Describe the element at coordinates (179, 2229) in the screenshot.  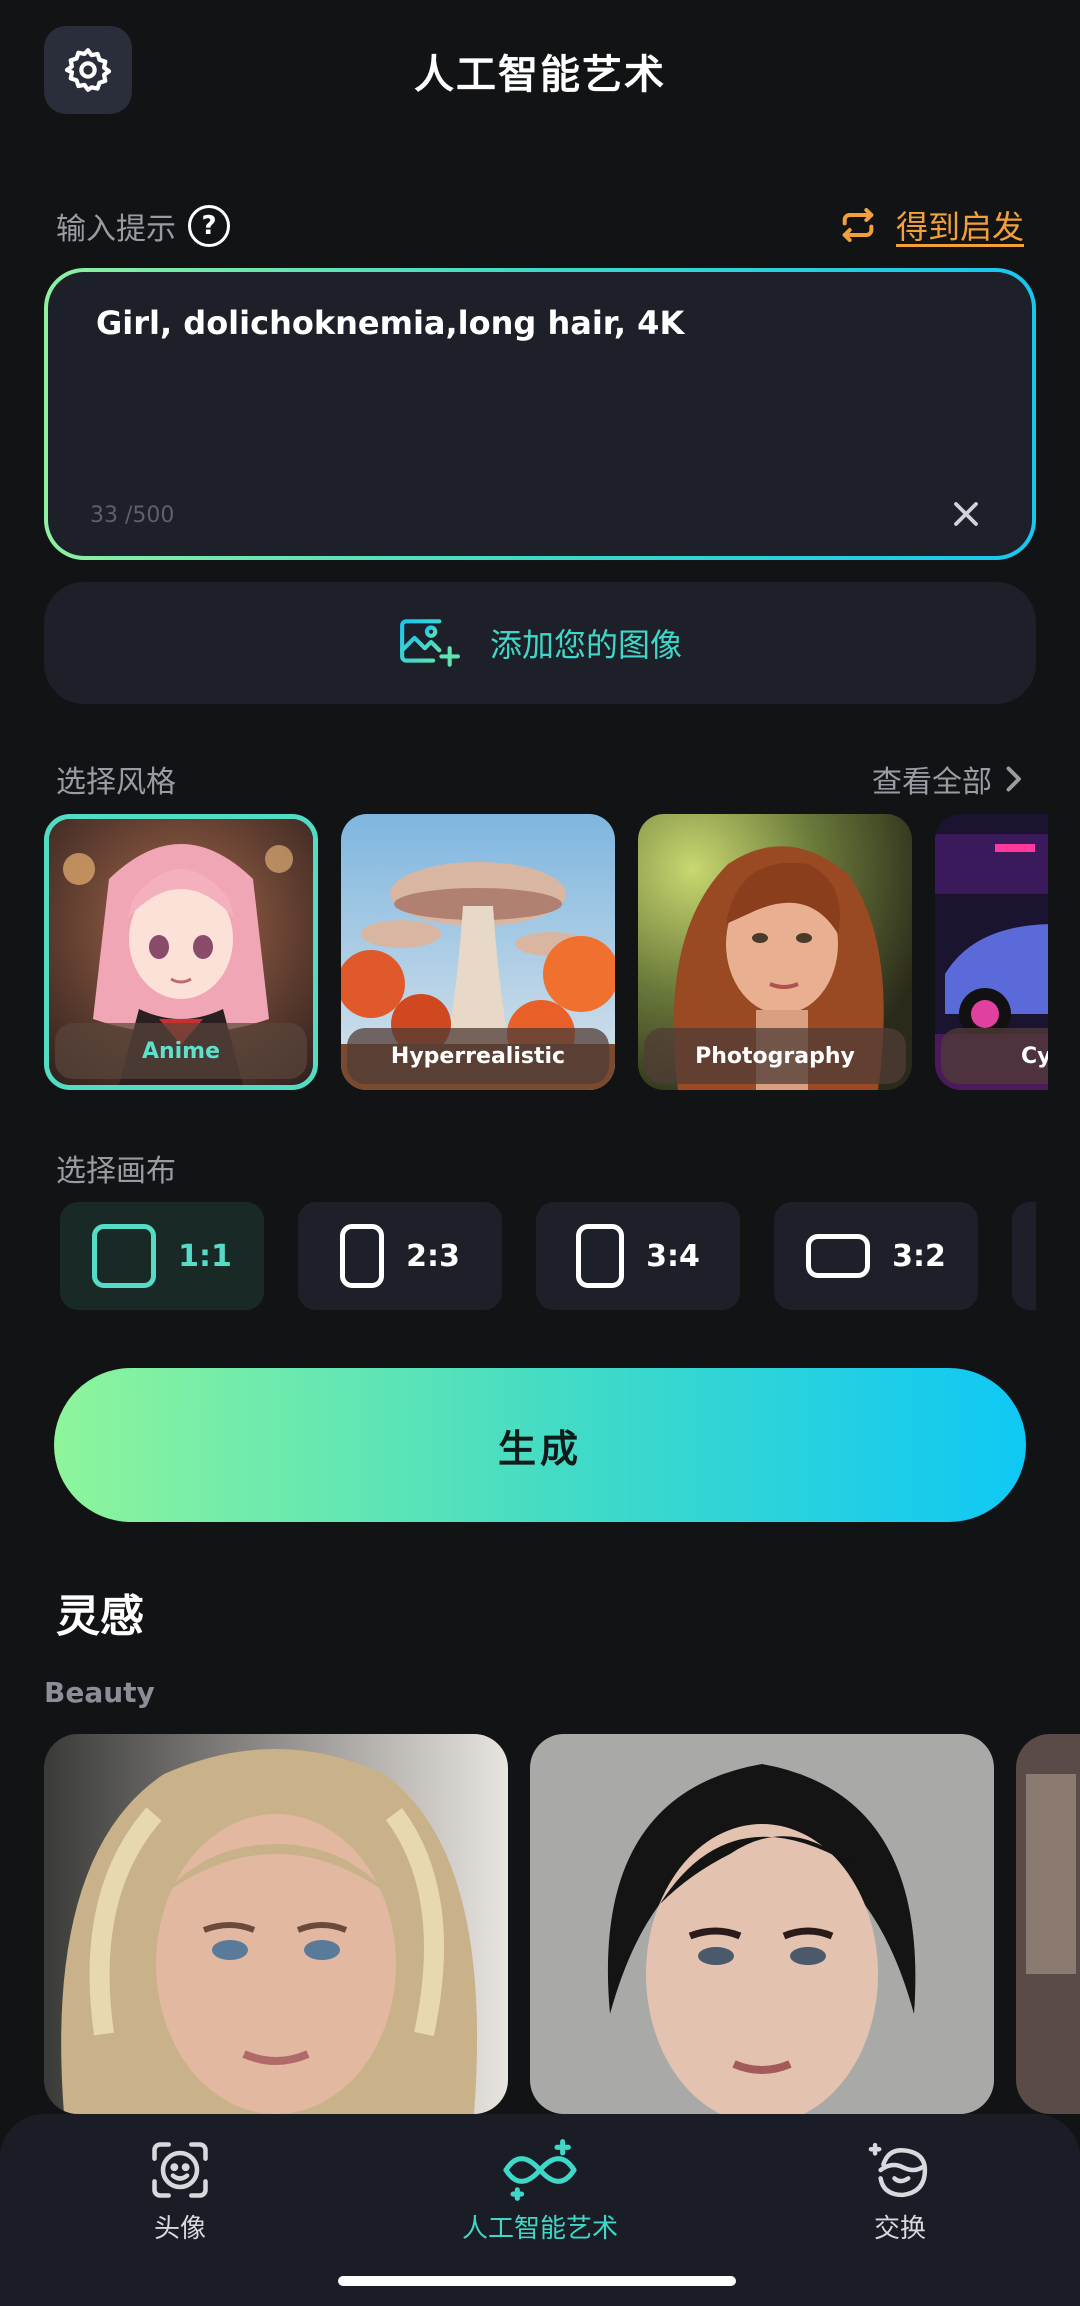
I see `nav-label: 头像` at that location.